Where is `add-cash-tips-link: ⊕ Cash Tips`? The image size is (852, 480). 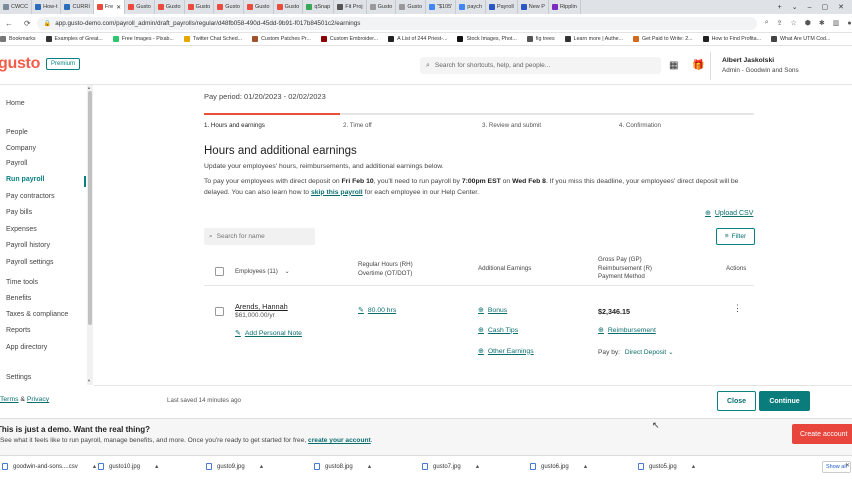 add-cash-tips-link: ⊕ Cash Tips is located at coordinates (498, 330).